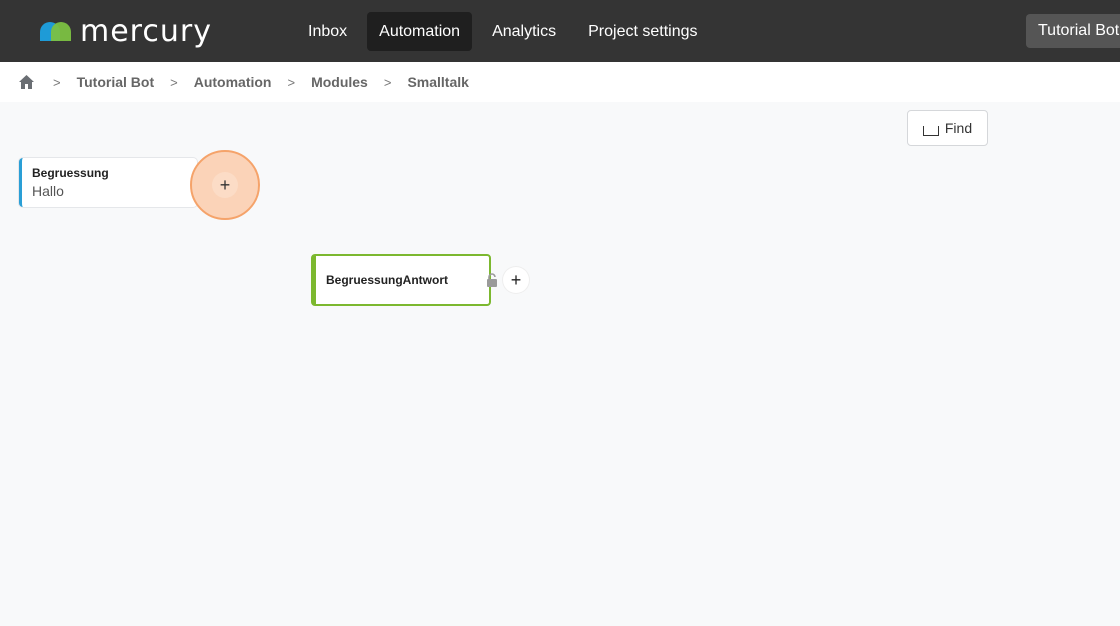  I want to click on nav-project-settings: Project settings, so click(642, 31).